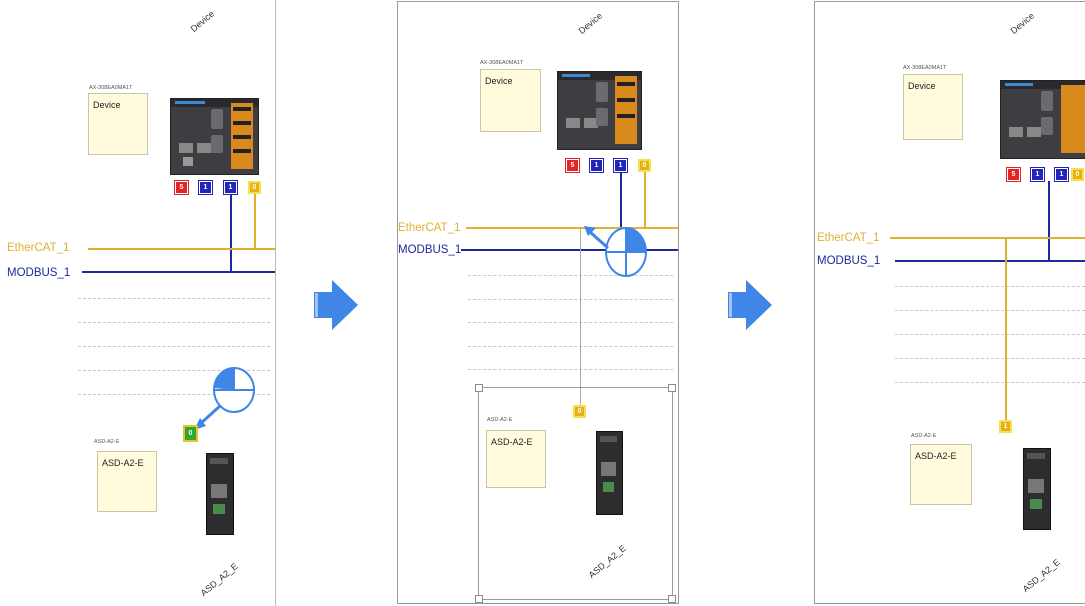 The width and height of the screenshot is (1085, 606). What do you see at coordinates (1005, 426) in the screenshot?
I see `servo-port-badge: 1` at bounding box center [1005, 426].